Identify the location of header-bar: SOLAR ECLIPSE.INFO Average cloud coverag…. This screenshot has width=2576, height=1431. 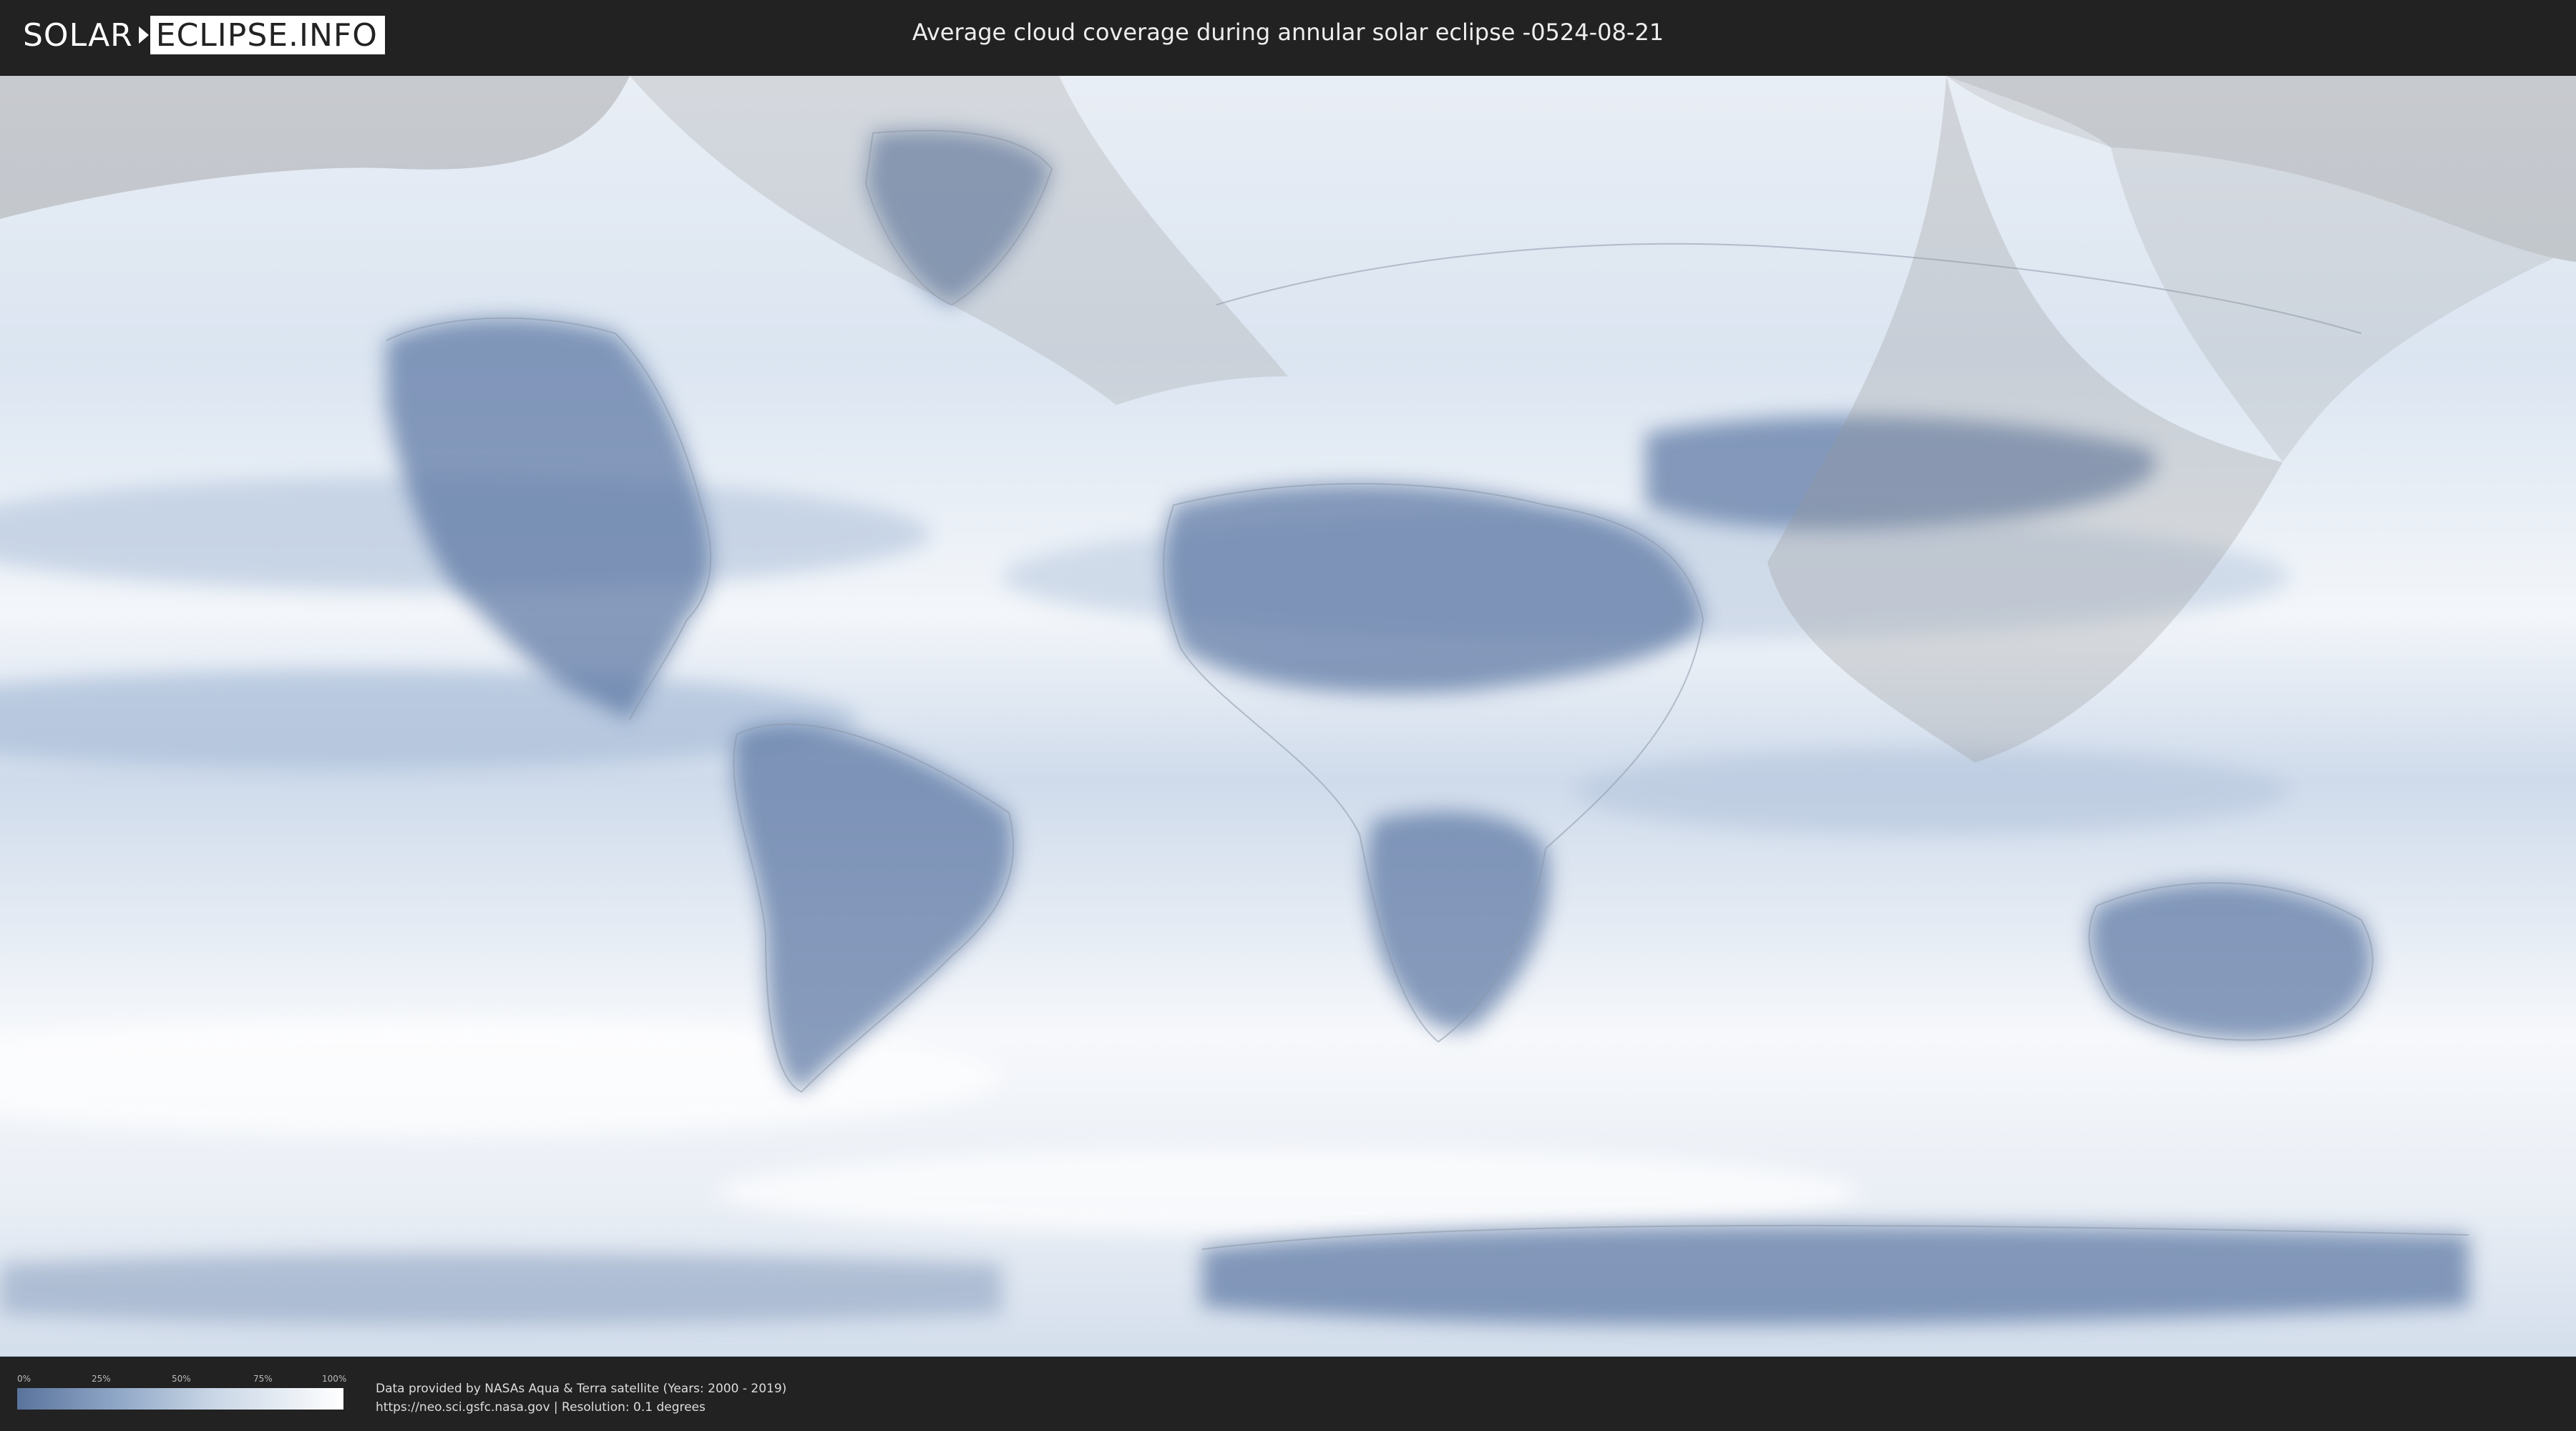
(1288, 36).